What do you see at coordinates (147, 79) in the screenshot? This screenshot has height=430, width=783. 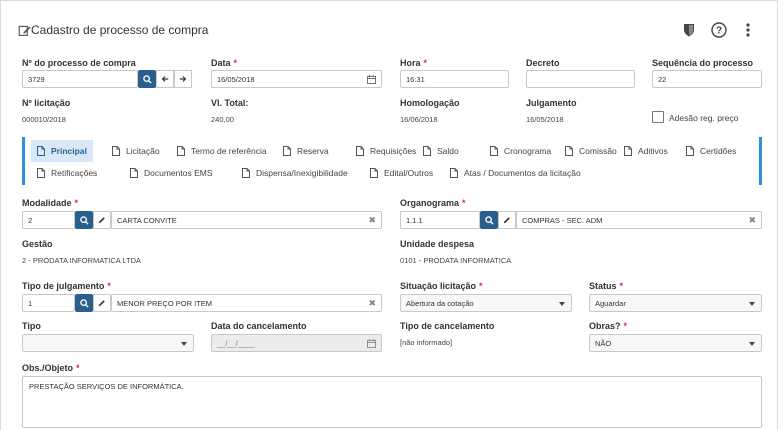 I see `search-button` at bounding box center [147, 79].